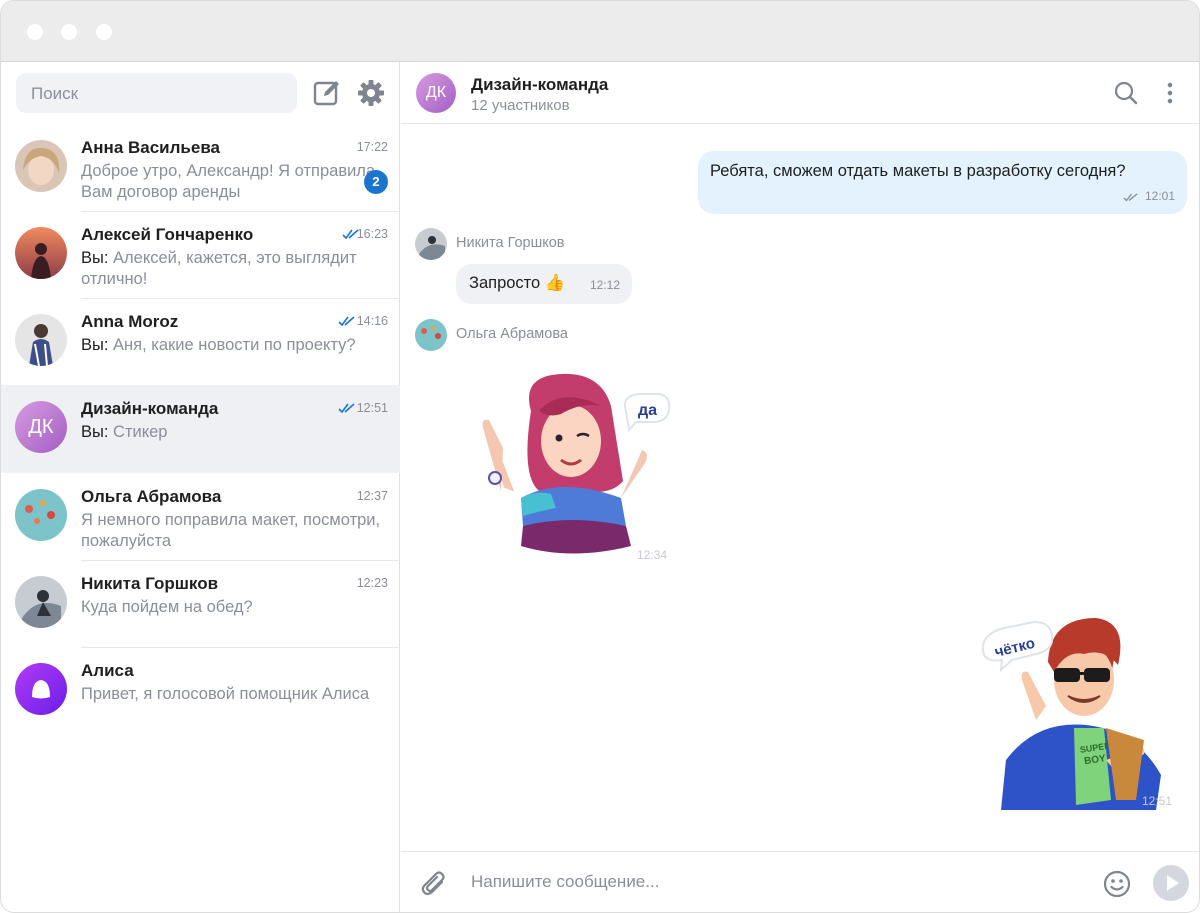  I want to click on search-placeholder: Поиск, so click(55, 93).